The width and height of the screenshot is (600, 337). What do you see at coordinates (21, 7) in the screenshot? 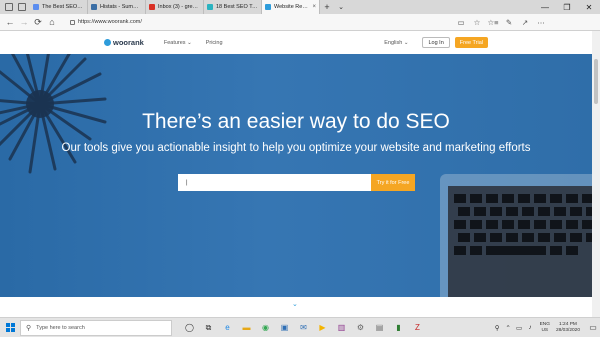
I see `tab-aside-icon` at bounding box center [21, 7].